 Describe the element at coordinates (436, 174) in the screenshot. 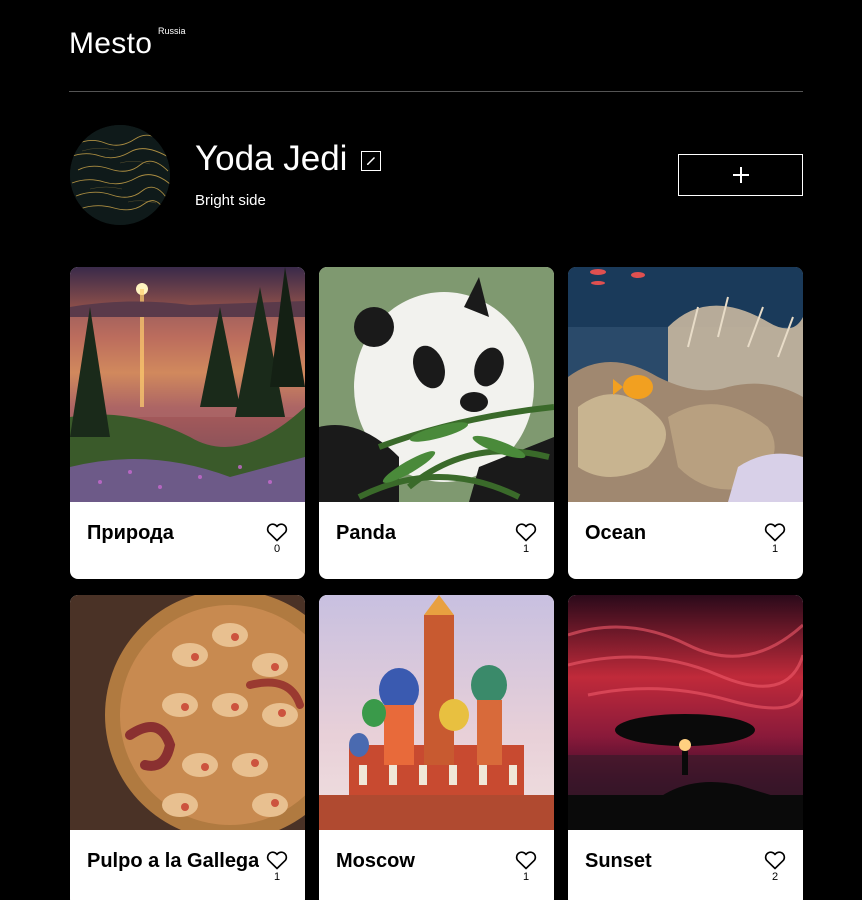

I see `profile: Yoda Jedi Bright side` at that location.